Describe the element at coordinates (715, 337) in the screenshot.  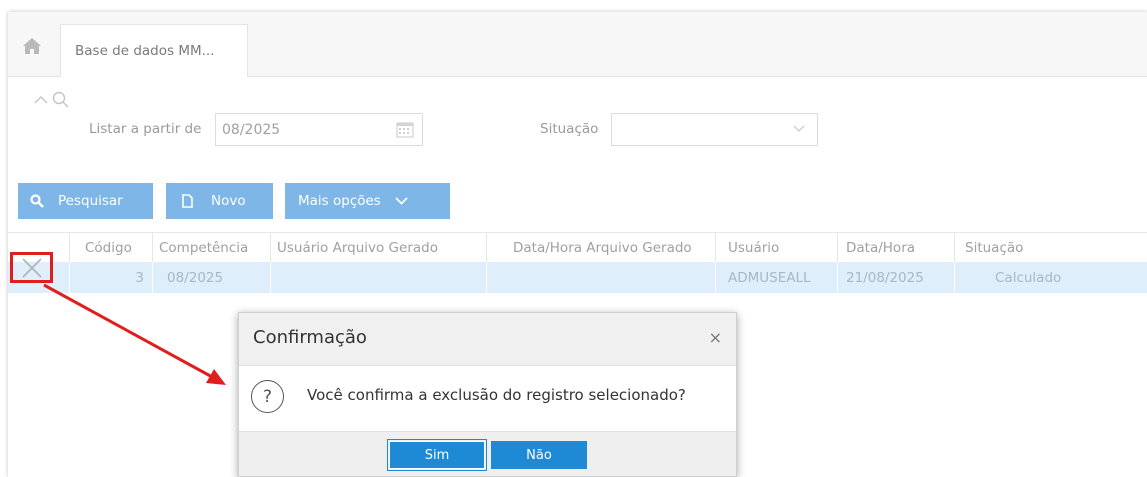
I see `close-icon: ×` at that location.